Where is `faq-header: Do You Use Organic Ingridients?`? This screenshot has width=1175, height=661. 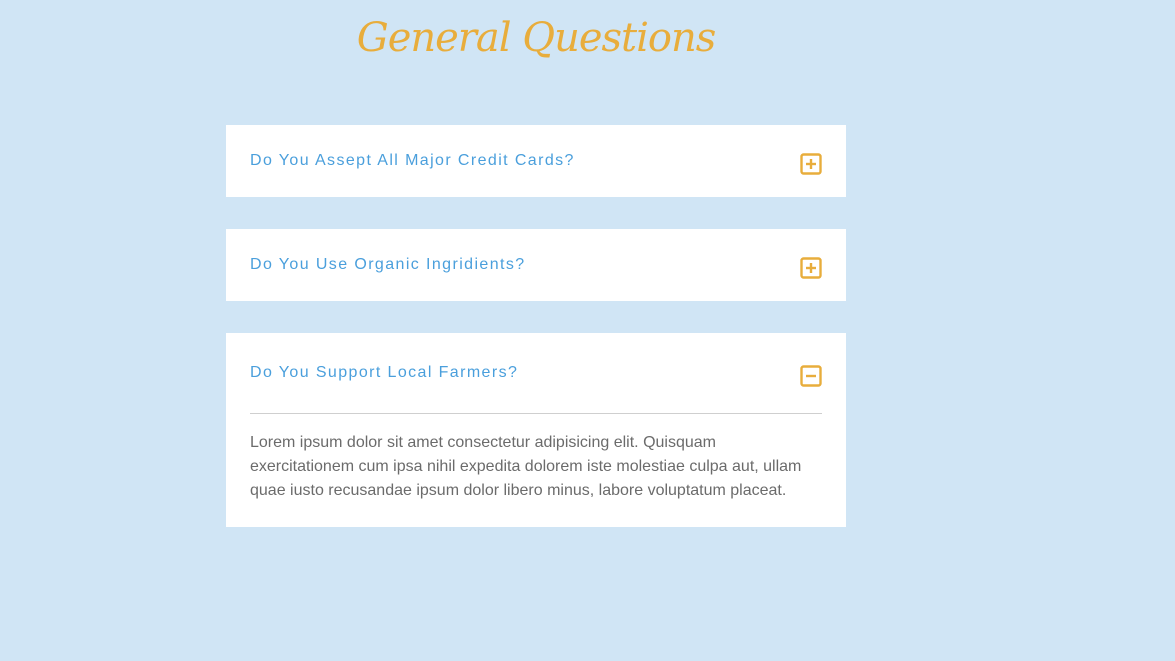
faq-header: Do You Use Organic Ingridients? is located at coordinates (536, 265).